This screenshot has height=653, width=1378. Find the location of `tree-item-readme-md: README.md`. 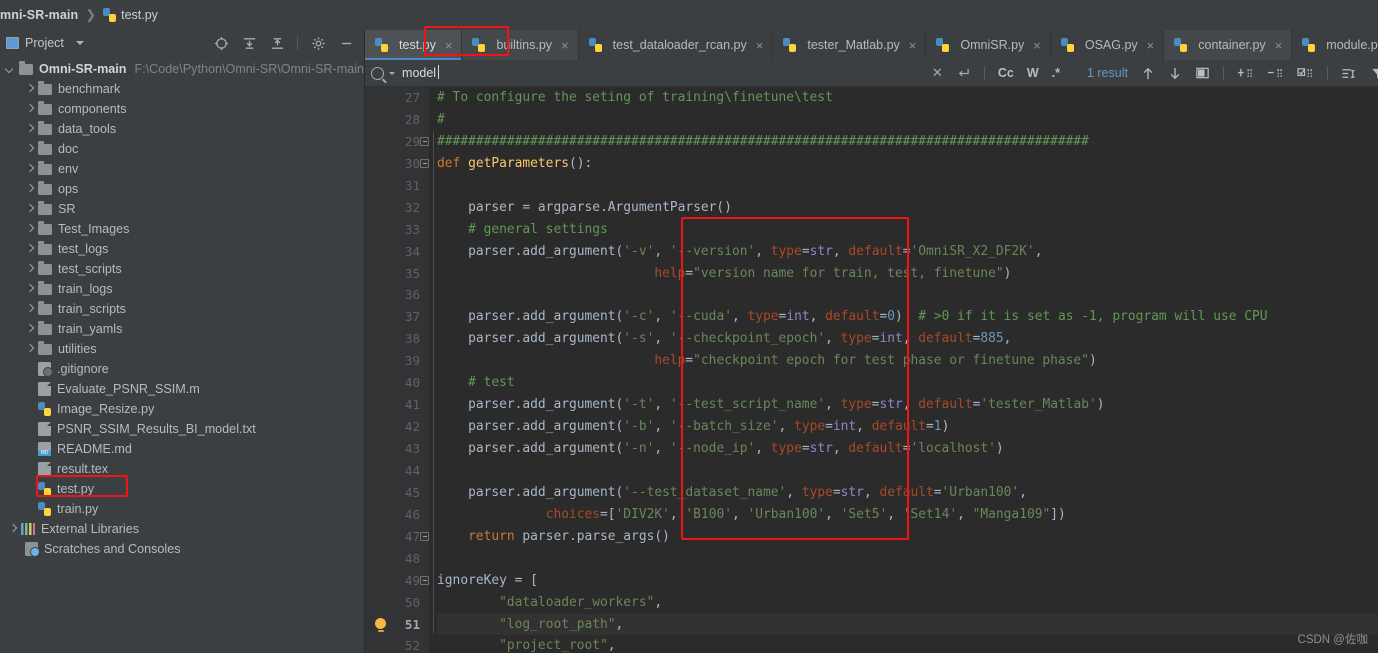

tree-item-readme-md: README.md is located at coordinates (182, 449).